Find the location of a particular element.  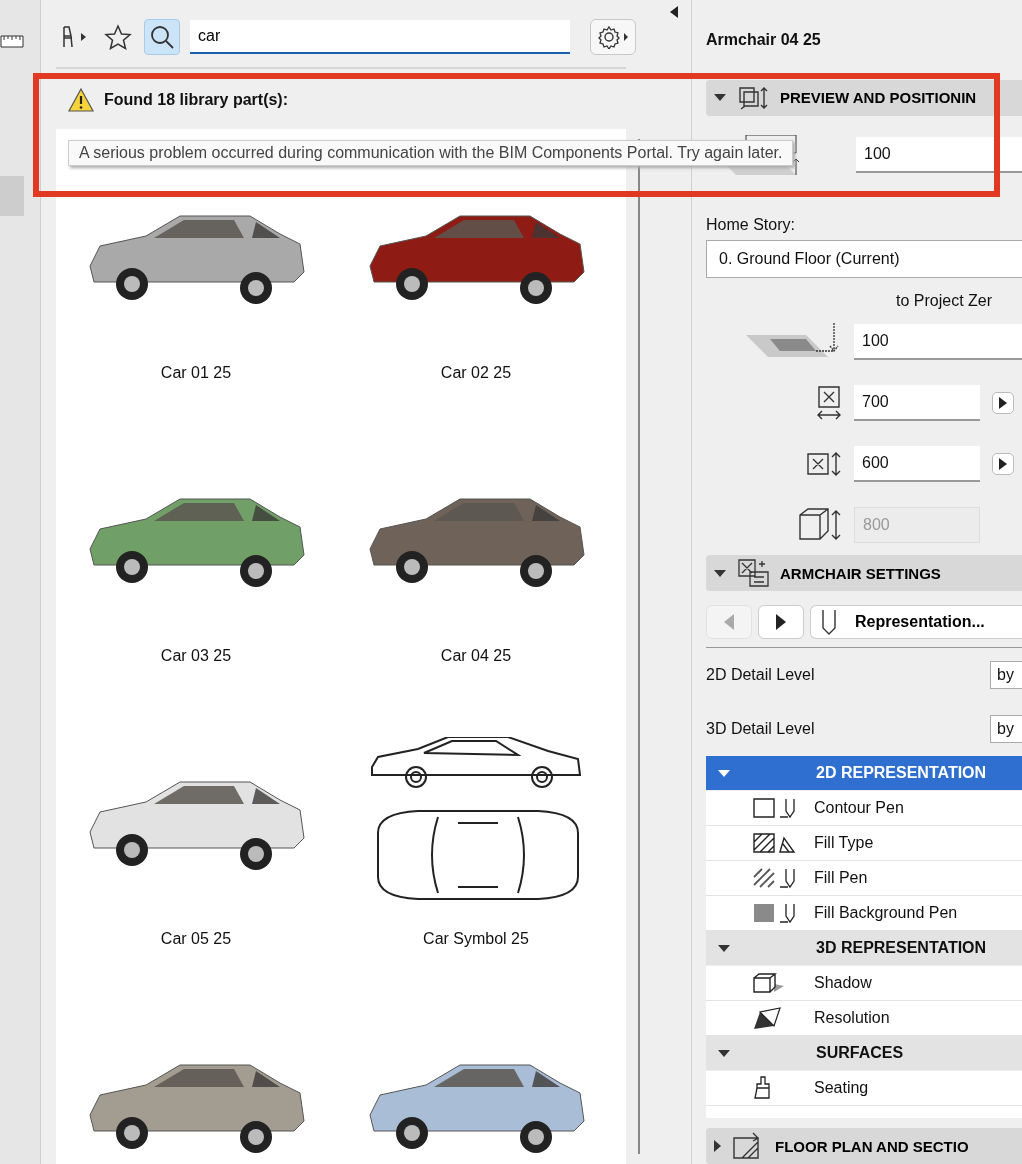

group-row: SURFACES is located at coordinates (864, 1054).